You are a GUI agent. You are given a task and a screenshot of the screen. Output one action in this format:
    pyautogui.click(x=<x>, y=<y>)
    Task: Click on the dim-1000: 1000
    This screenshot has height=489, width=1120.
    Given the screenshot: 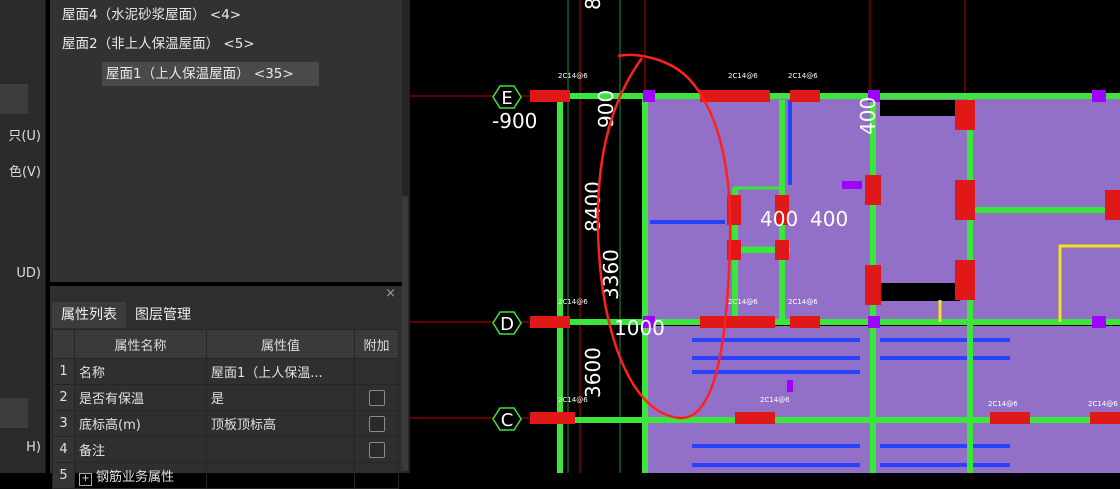 What is the action you would take?
    pyautogui.click(x=639, y=328)
    